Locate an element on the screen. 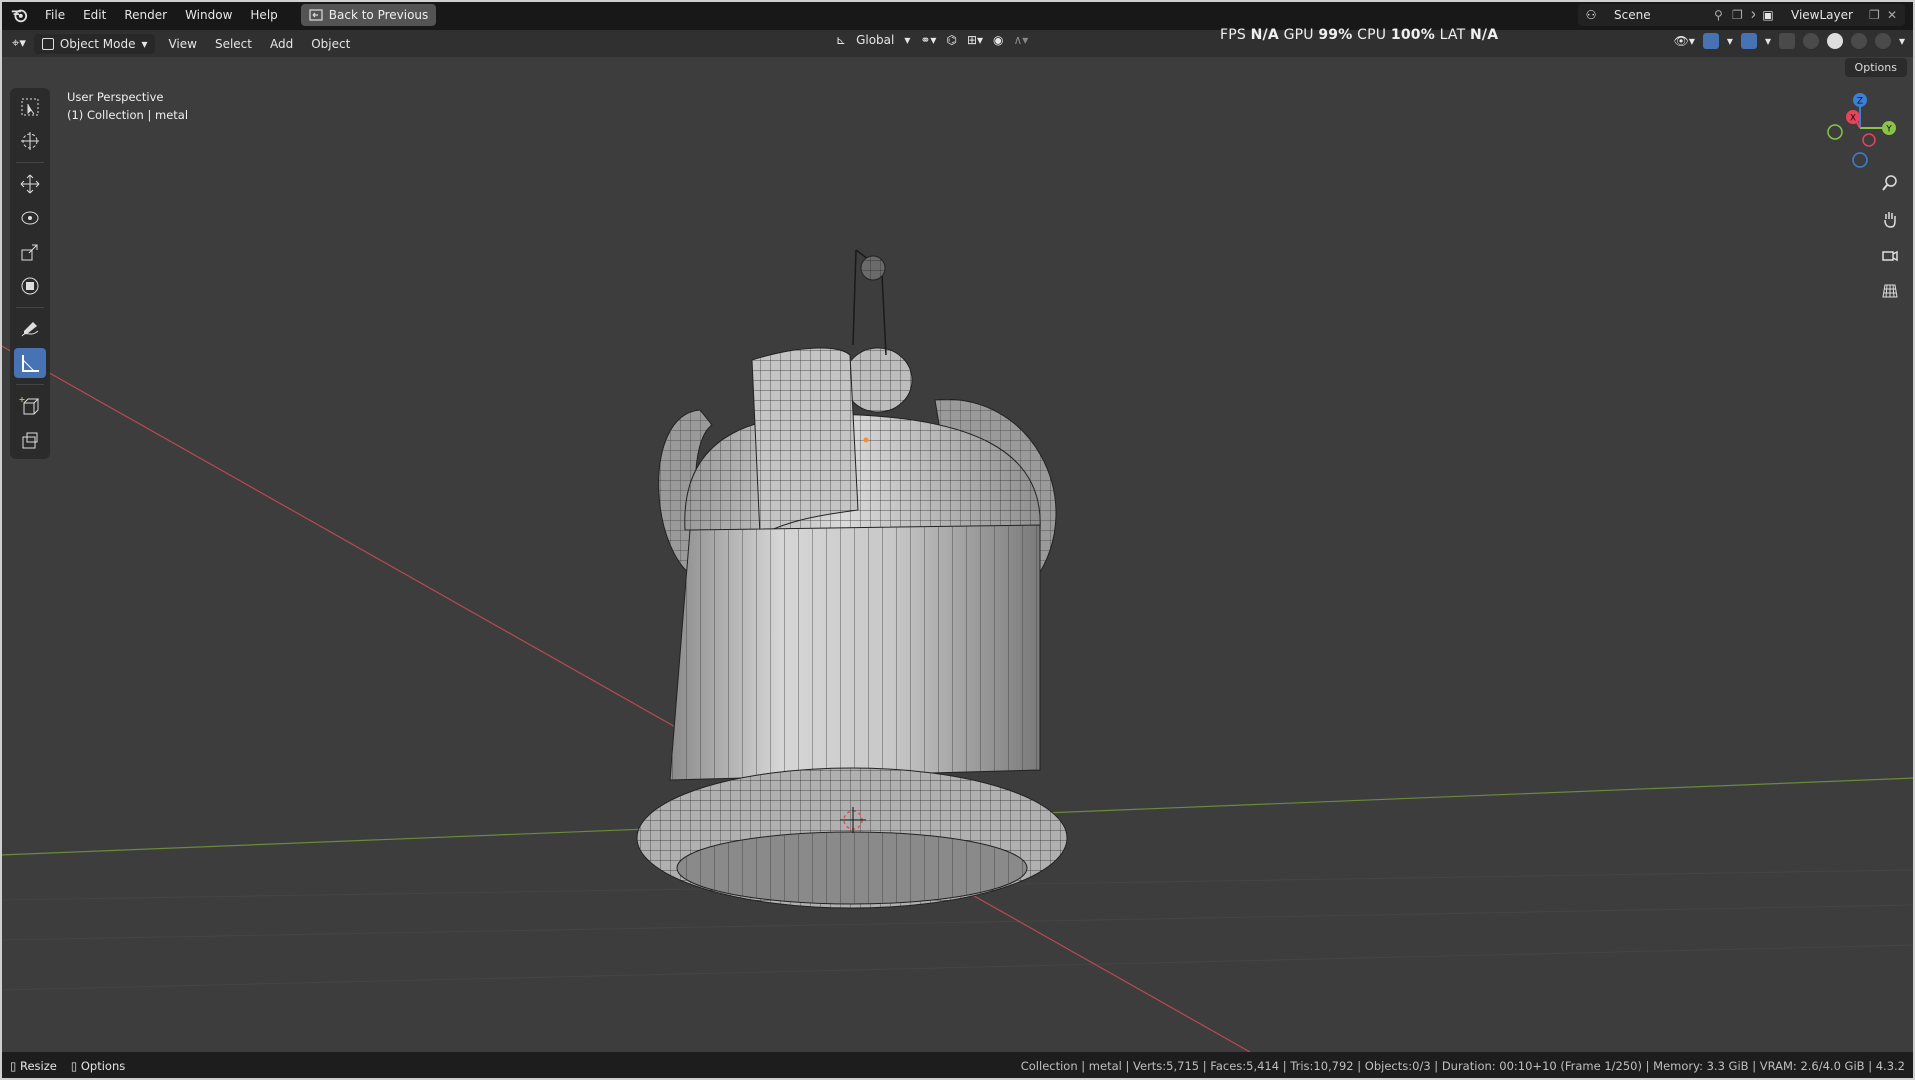 This screenshot has width=1915, height=1080. menu-object: Object is located at coordinates (330, 44).